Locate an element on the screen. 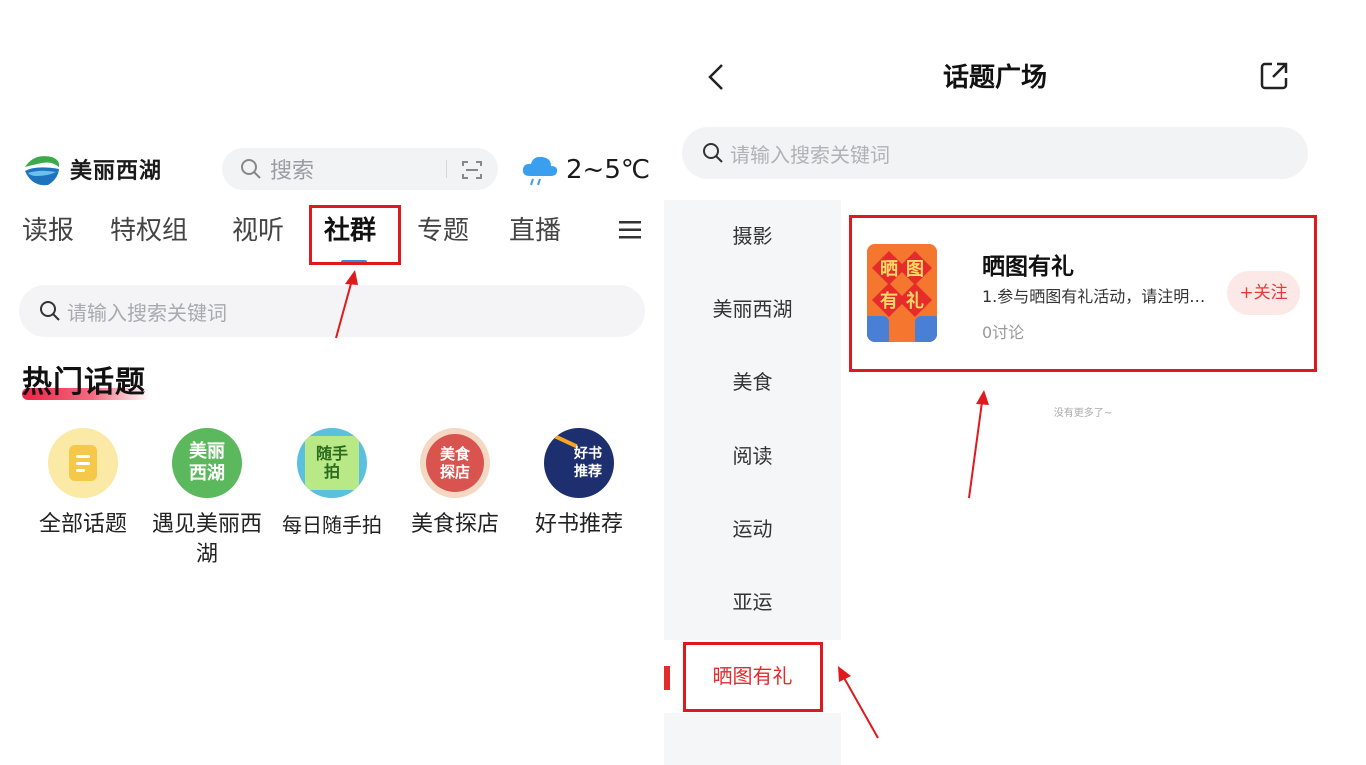 The image size is (1366, 765). haoshu-tuijian-icon: 好书推荐 is located at coordinates (579, 463).